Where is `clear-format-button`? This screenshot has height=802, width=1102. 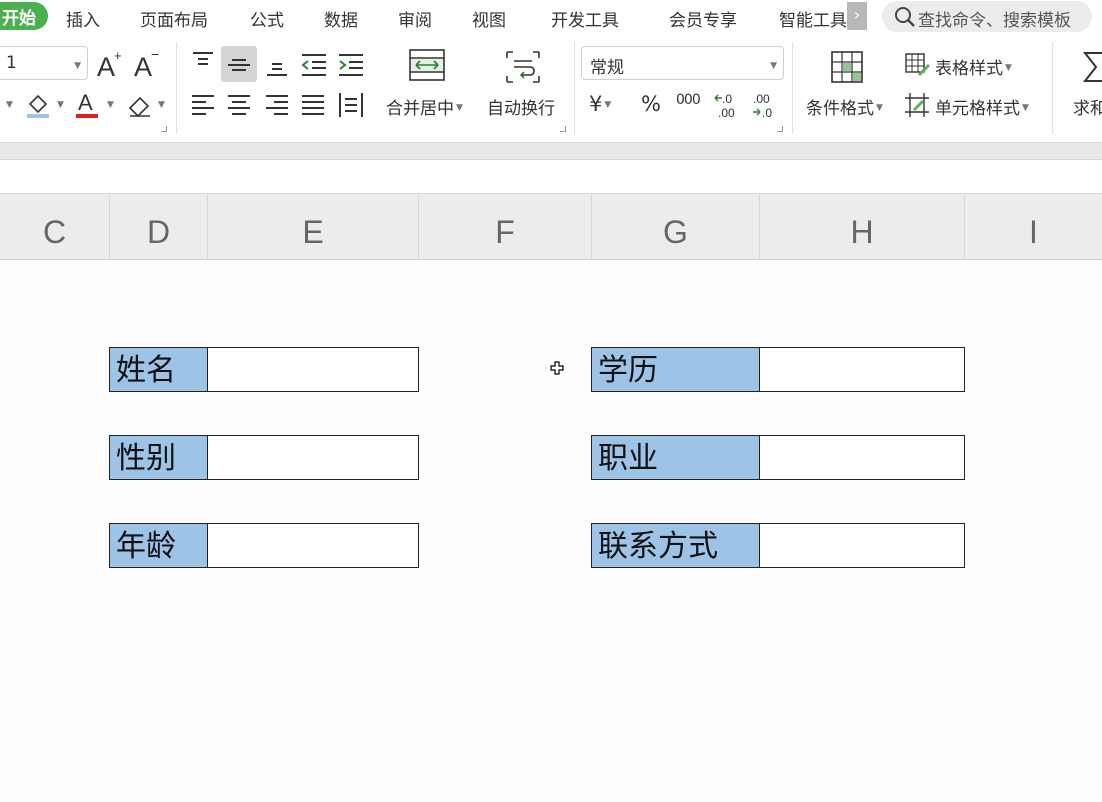
clear-format-button is located at coordinates (140, 107).